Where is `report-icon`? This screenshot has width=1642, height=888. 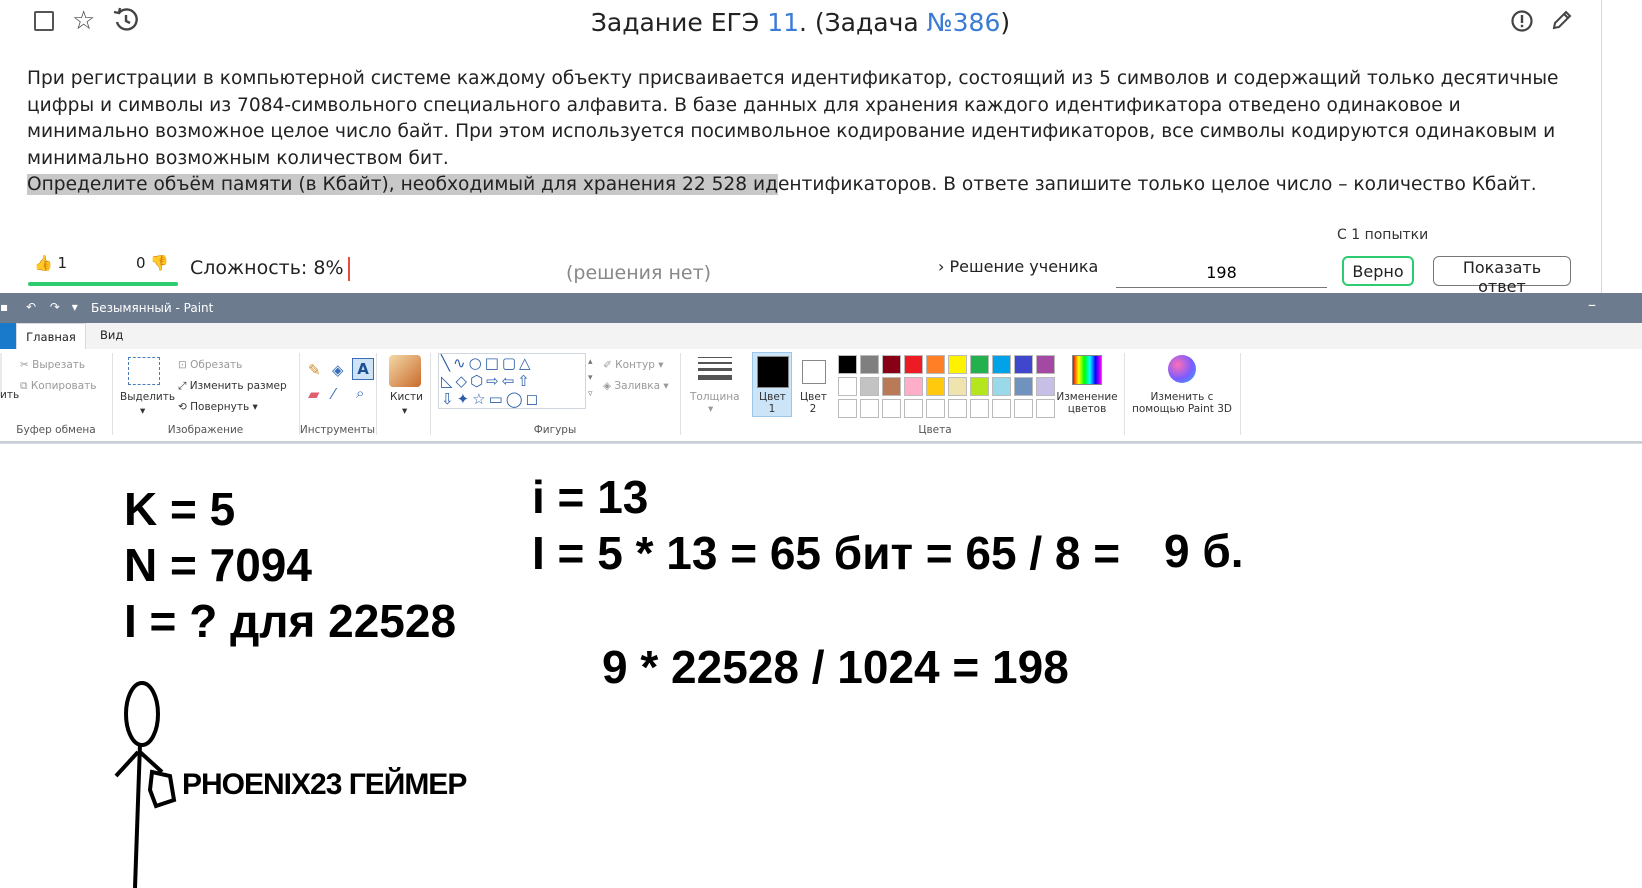 report-icon is located at coordinates (1522, 21).